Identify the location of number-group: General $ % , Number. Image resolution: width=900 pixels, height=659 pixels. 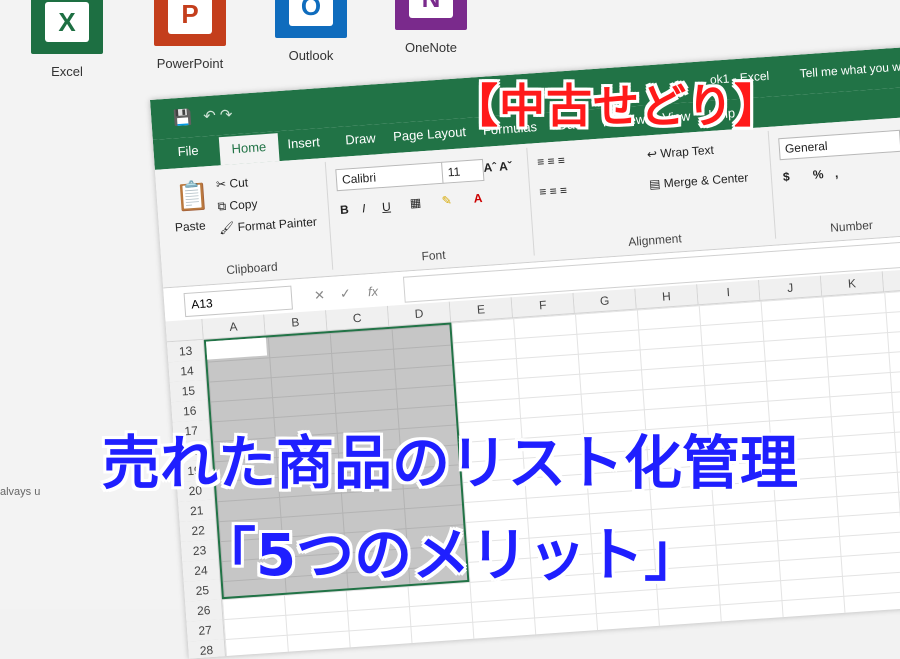
(835, 179).